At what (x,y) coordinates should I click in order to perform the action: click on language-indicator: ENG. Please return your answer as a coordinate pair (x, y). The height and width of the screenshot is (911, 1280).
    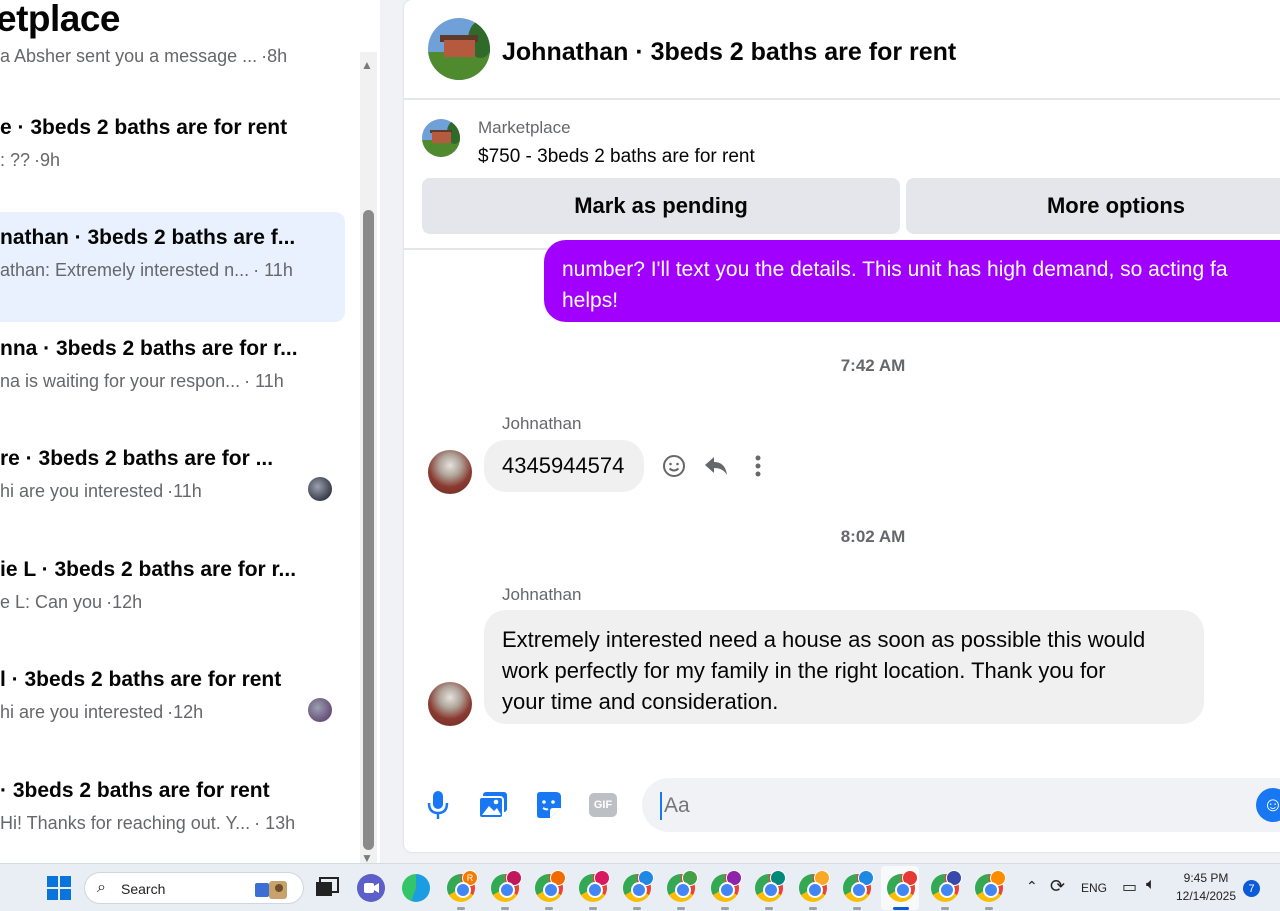
    Looking at the image, I should click on (1094, 888).